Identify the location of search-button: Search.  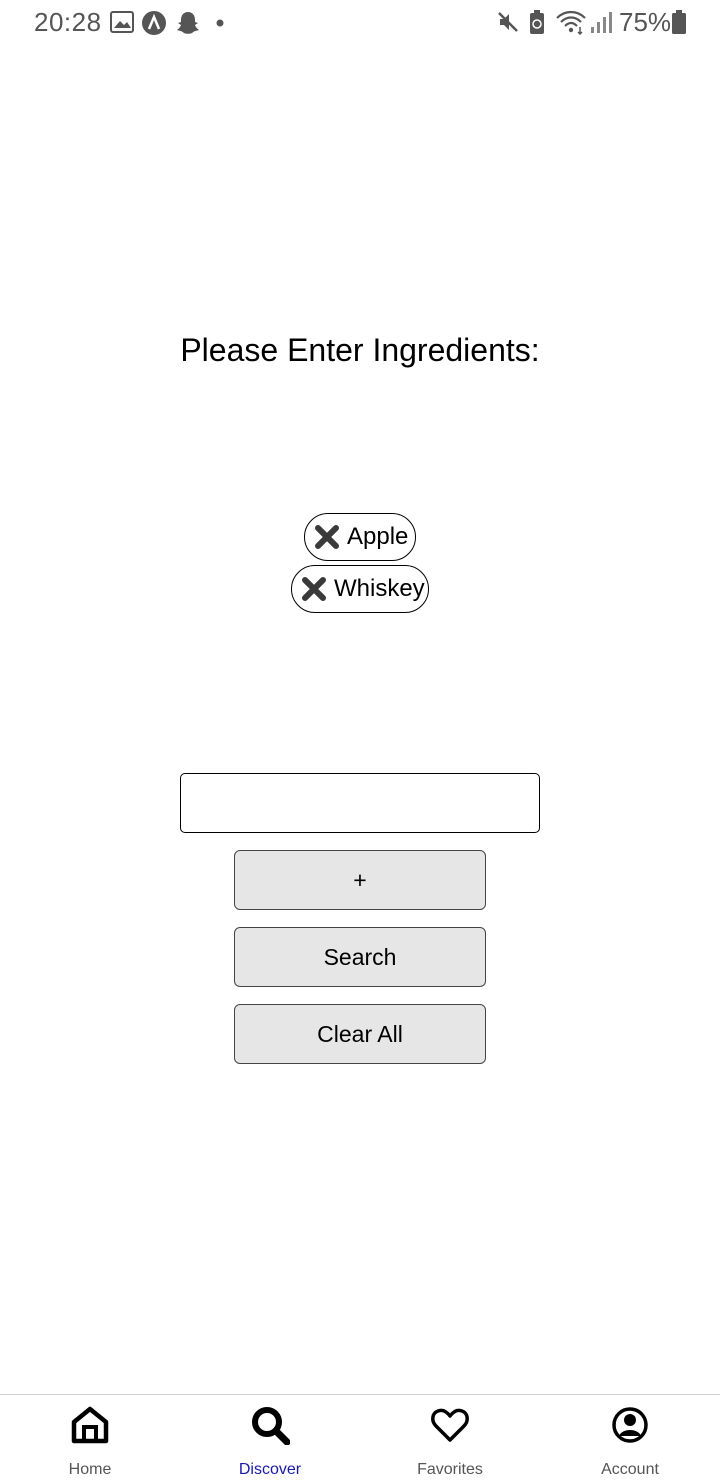
(360, 957).